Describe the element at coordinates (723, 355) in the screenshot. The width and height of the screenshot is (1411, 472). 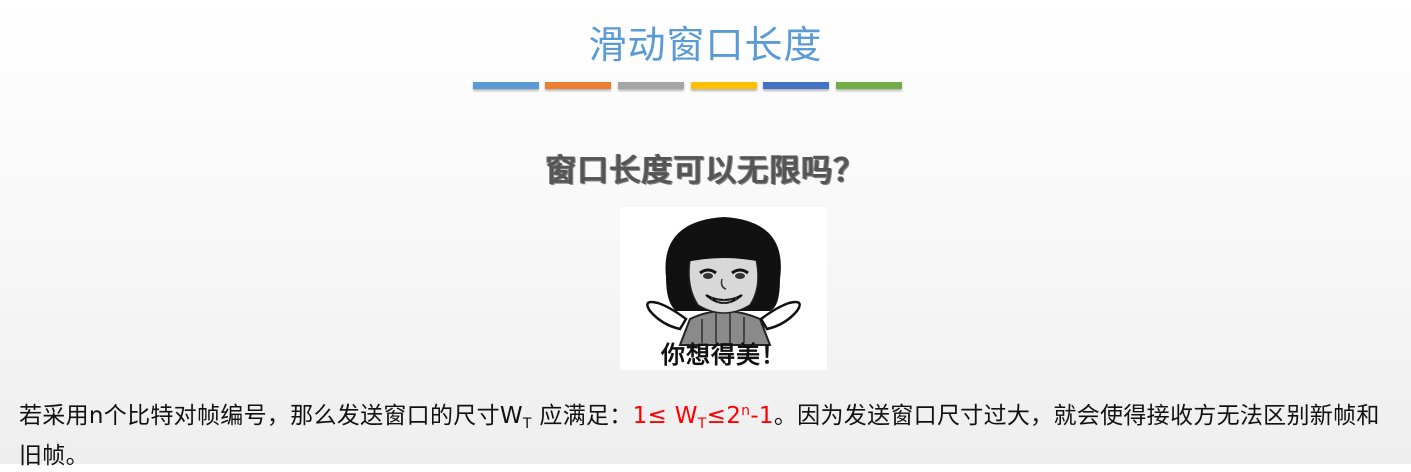
I see `meme-caption: 你想得美！` at that location.